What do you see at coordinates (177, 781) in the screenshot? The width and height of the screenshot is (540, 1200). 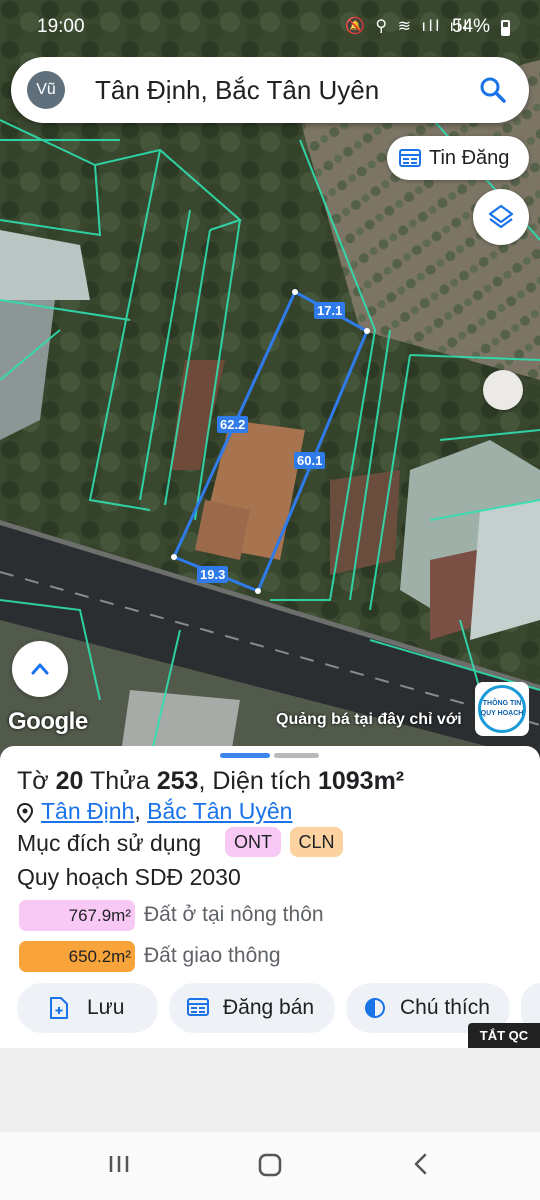 I see `parcel-number: 253` at bounding box center [177, 781].